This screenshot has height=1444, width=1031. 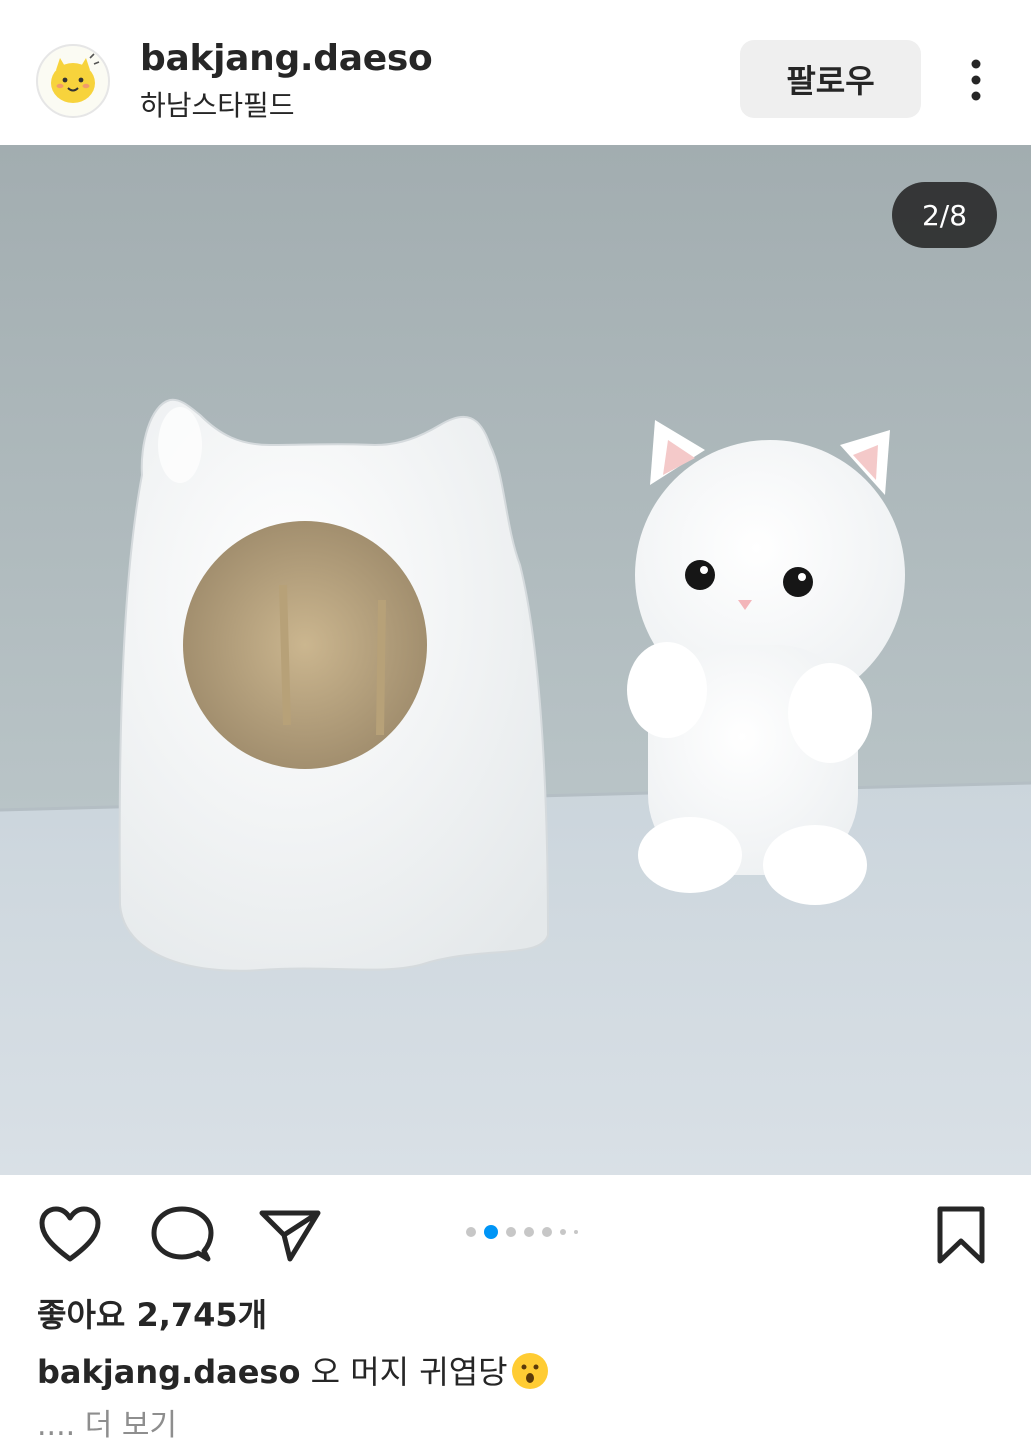 I want to click on avatar-character-icon, so click(x=73, y=81).